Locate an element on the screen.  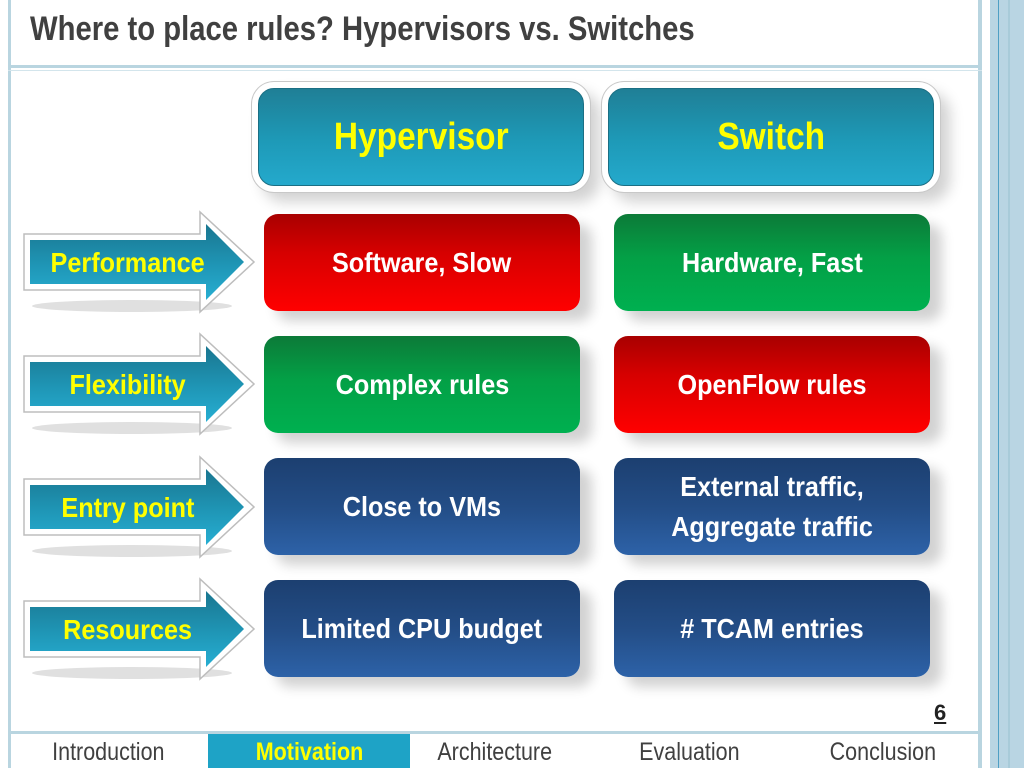
column-header-switch: Switch is located at coordinates (771, 137).